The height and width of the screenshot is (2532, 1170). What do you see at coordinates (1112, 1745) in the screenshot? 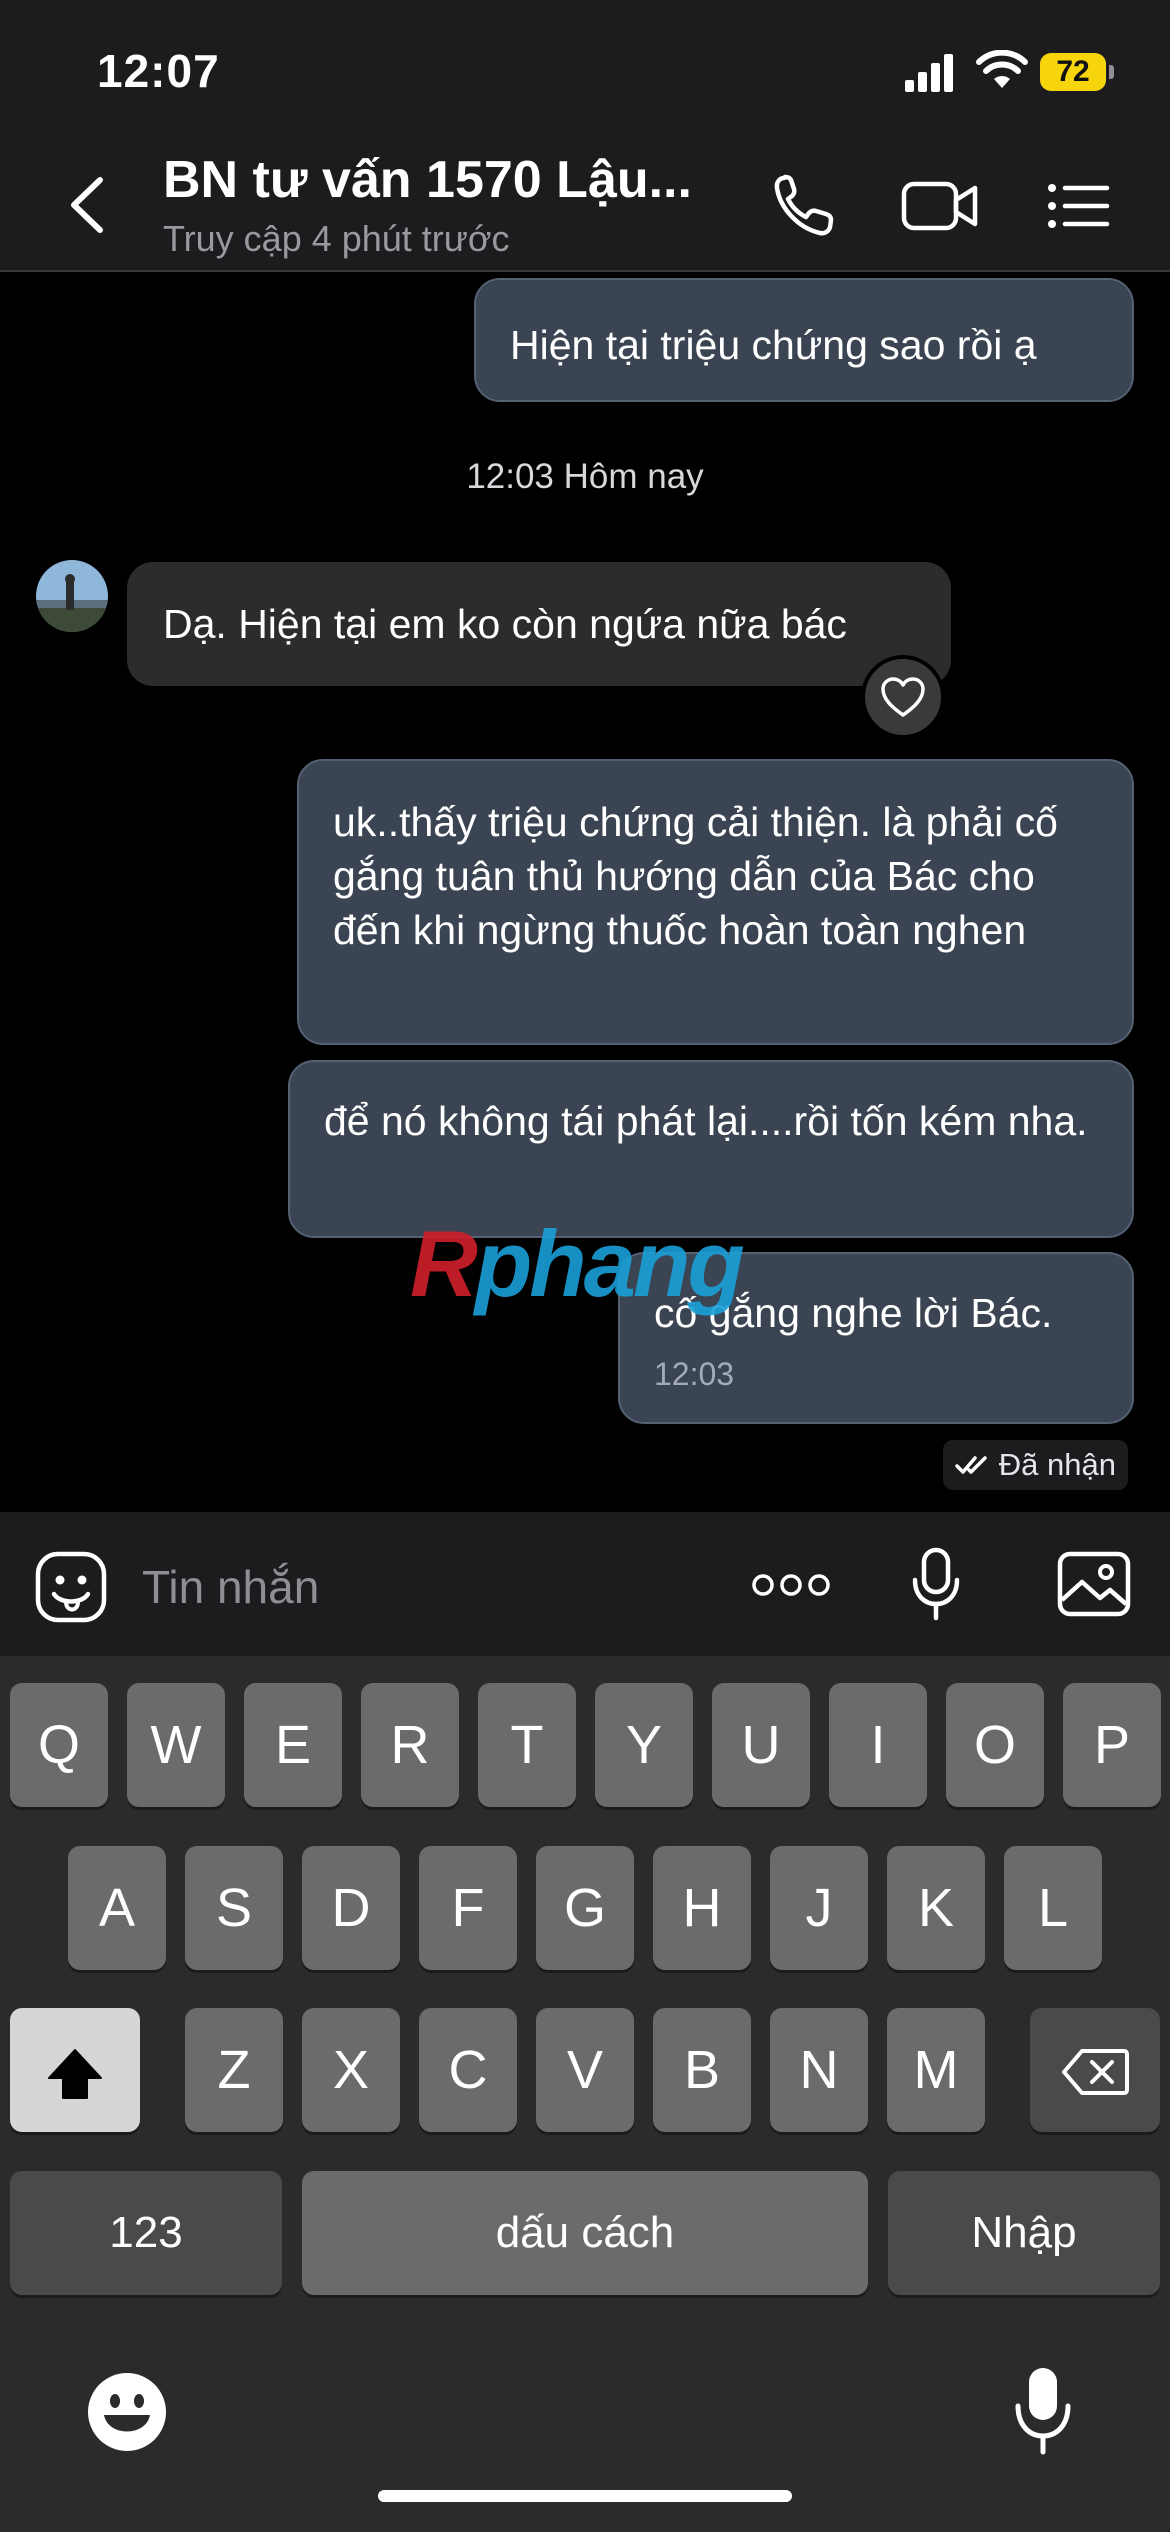
I see `key-p: P` at bounding box center [1112, 1745].